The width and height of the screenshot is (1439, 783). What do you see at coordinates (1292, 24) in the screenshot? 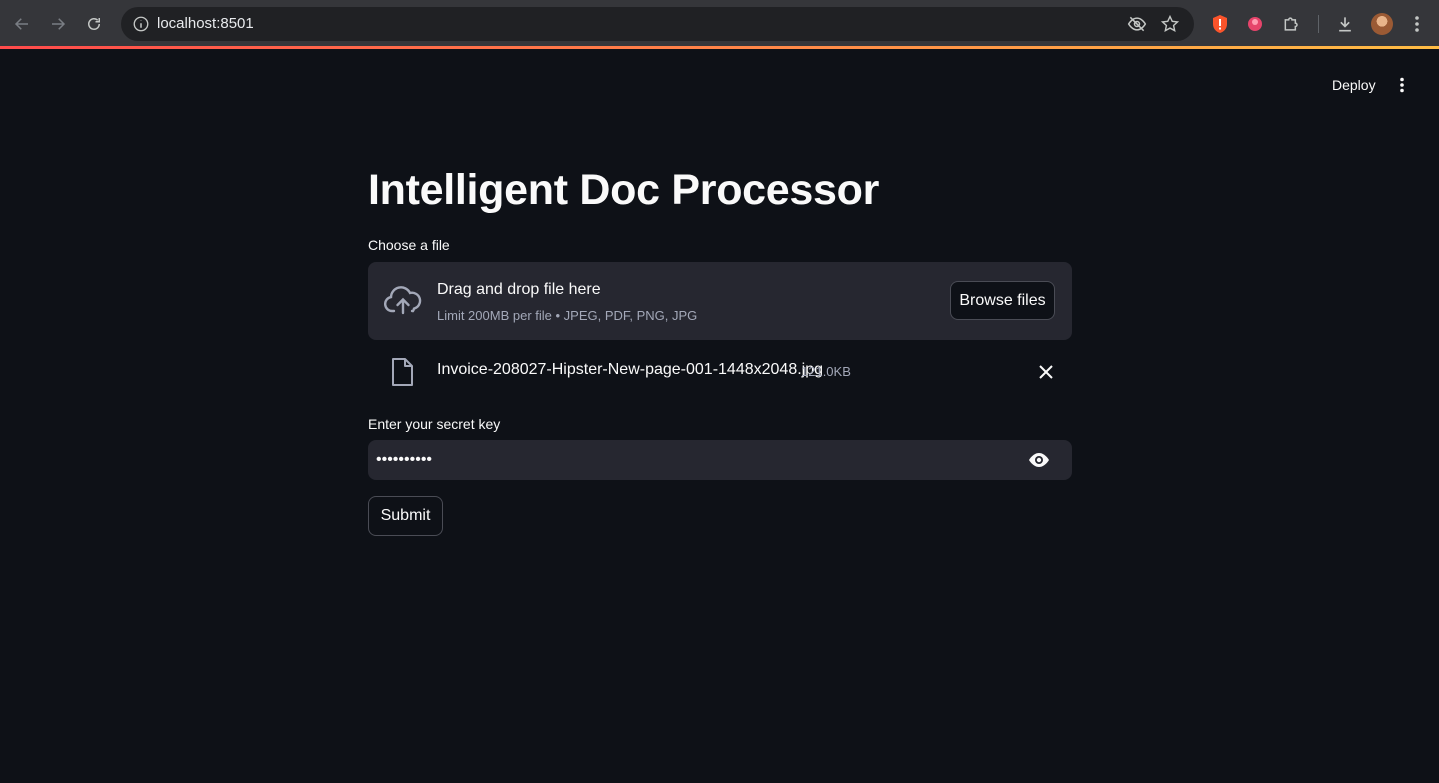
I see `puzzle-icon` at bounding box center [1292, 24].